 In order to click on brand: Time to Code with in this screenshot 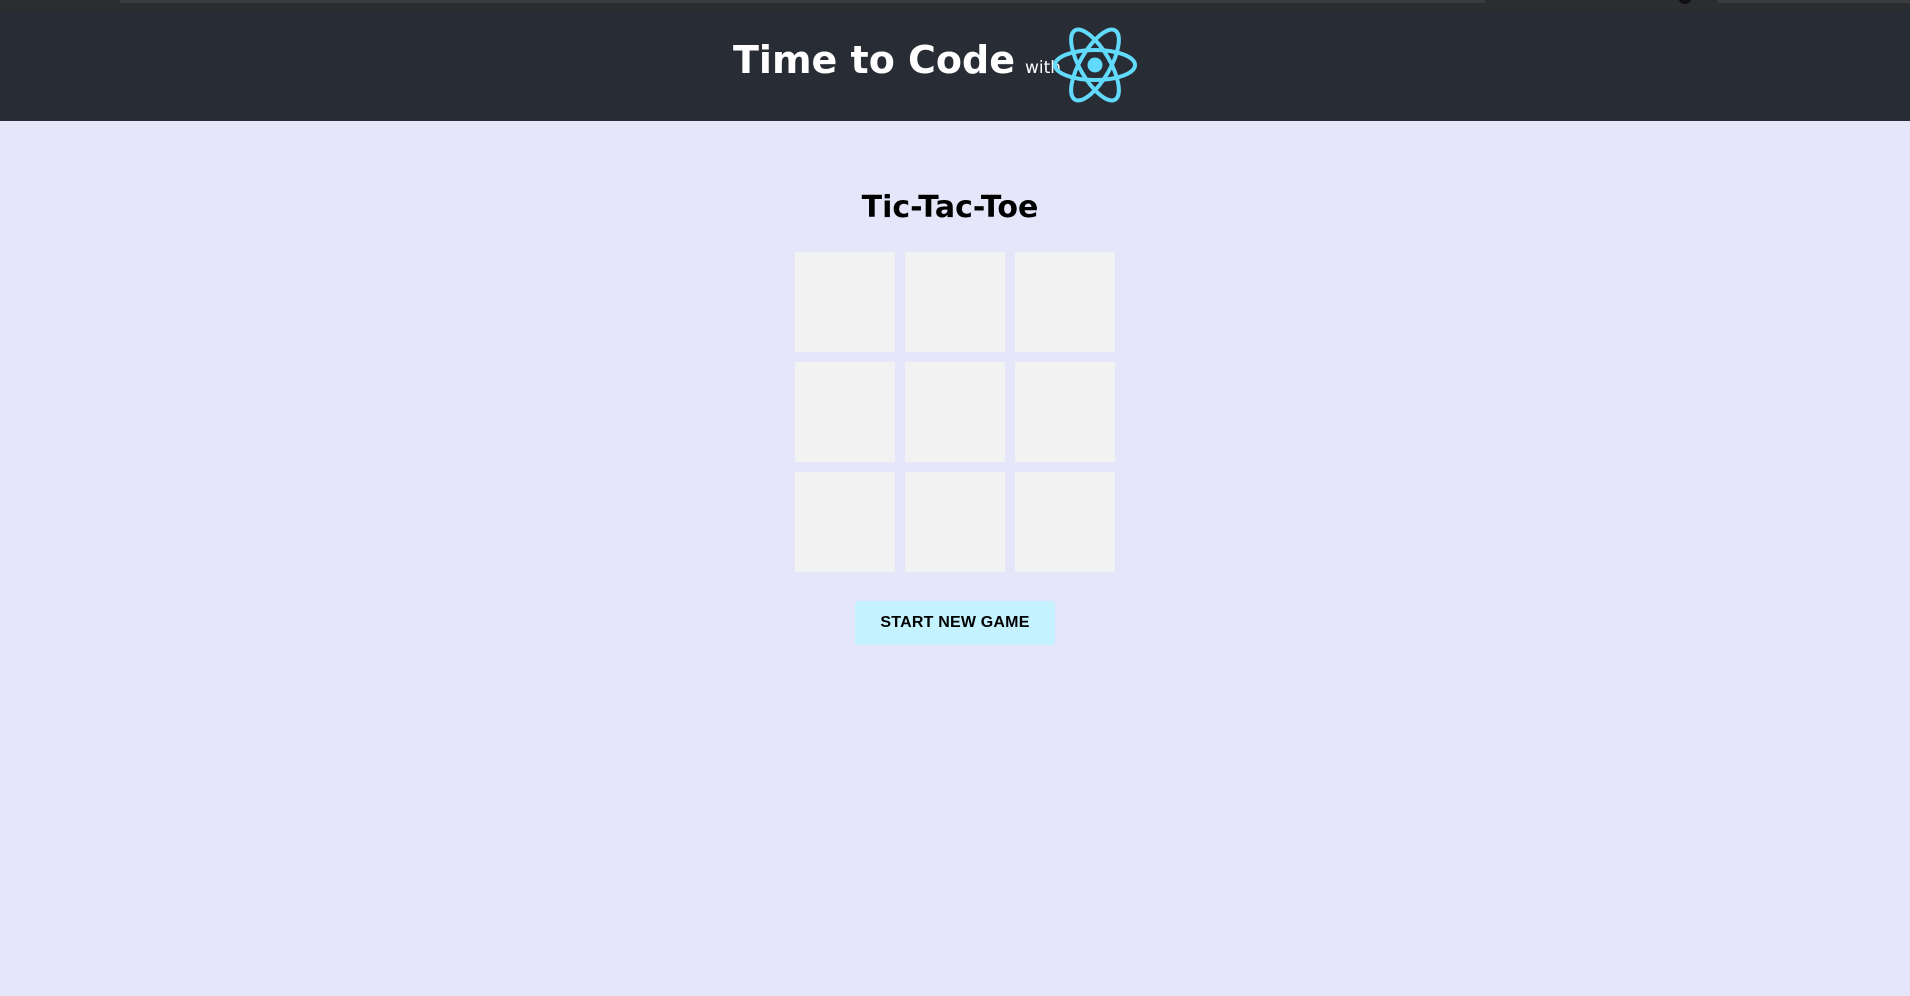, I will do `click(897, 60)`.